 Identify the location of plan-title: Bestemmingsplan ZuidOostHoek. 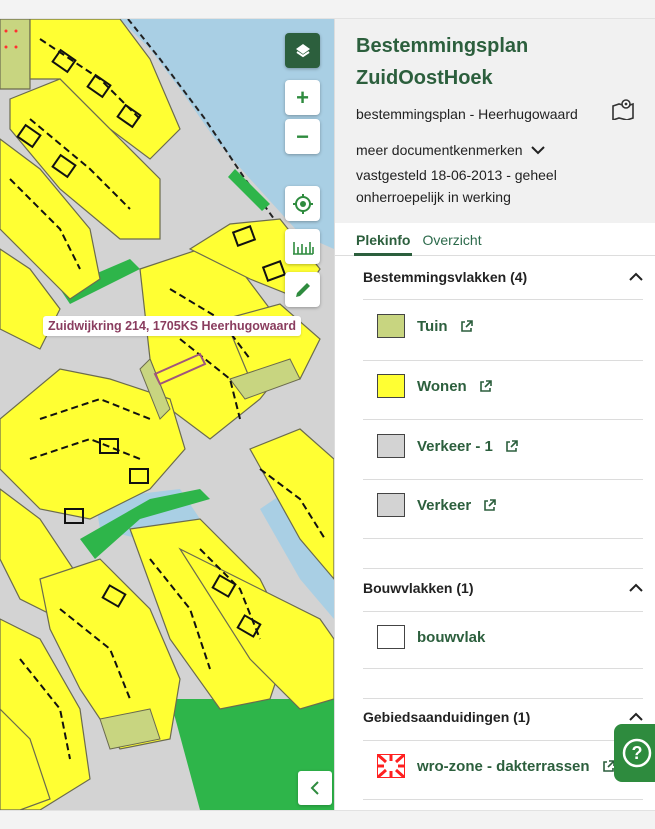
(442, 62).